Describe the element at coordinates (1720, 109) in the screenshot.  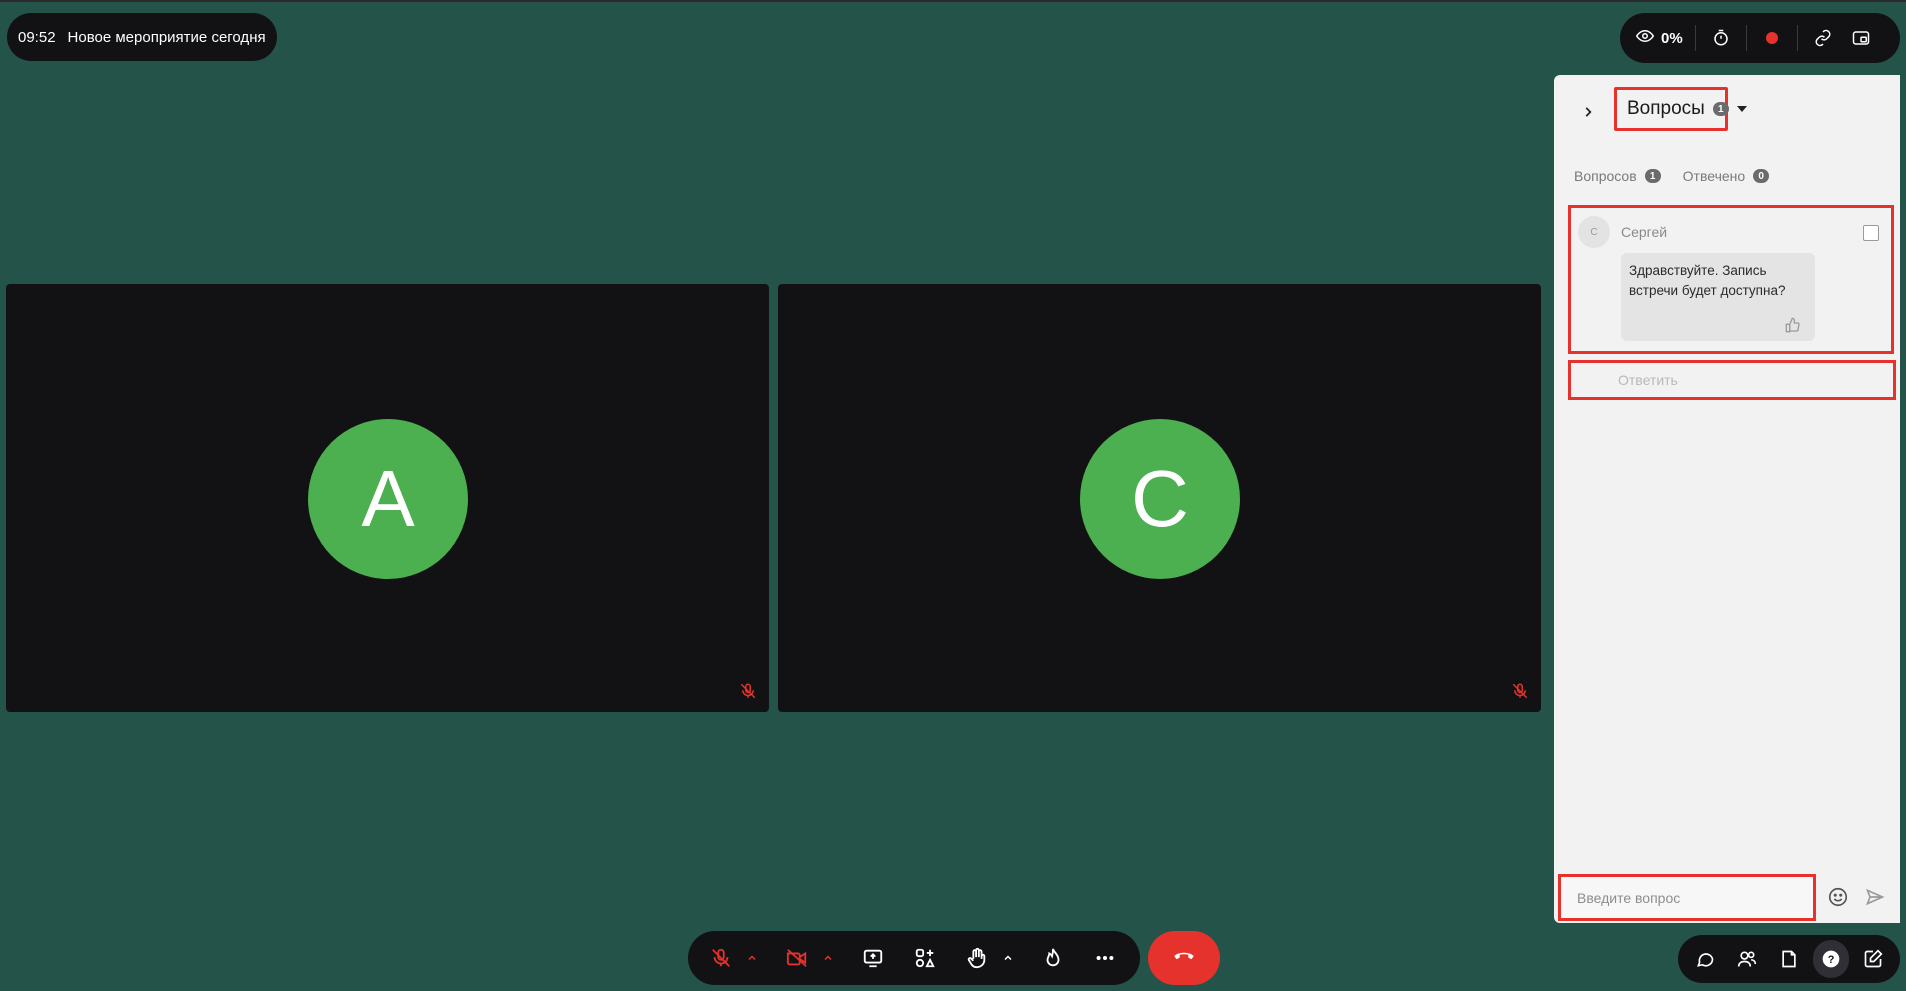
I see `title-count-badge: 1` at that location.